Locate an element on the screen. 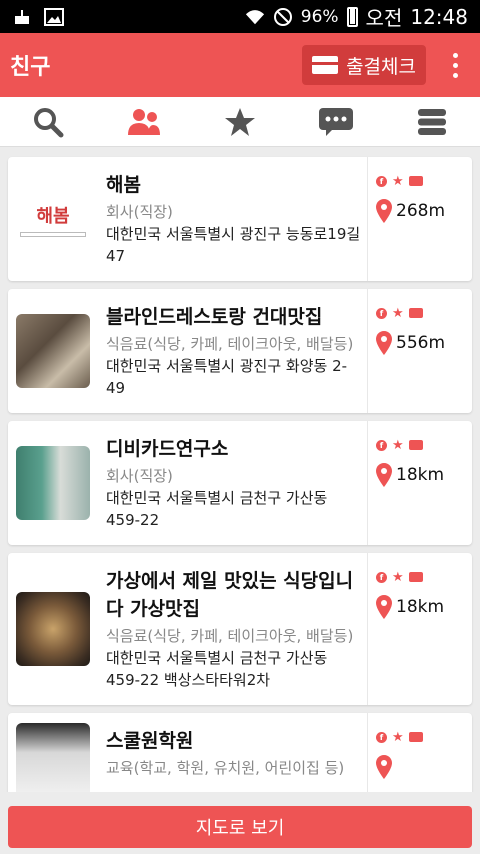 The width and height of the screenshot is (480, 854). image-icon is located at coordinates (54, 17).